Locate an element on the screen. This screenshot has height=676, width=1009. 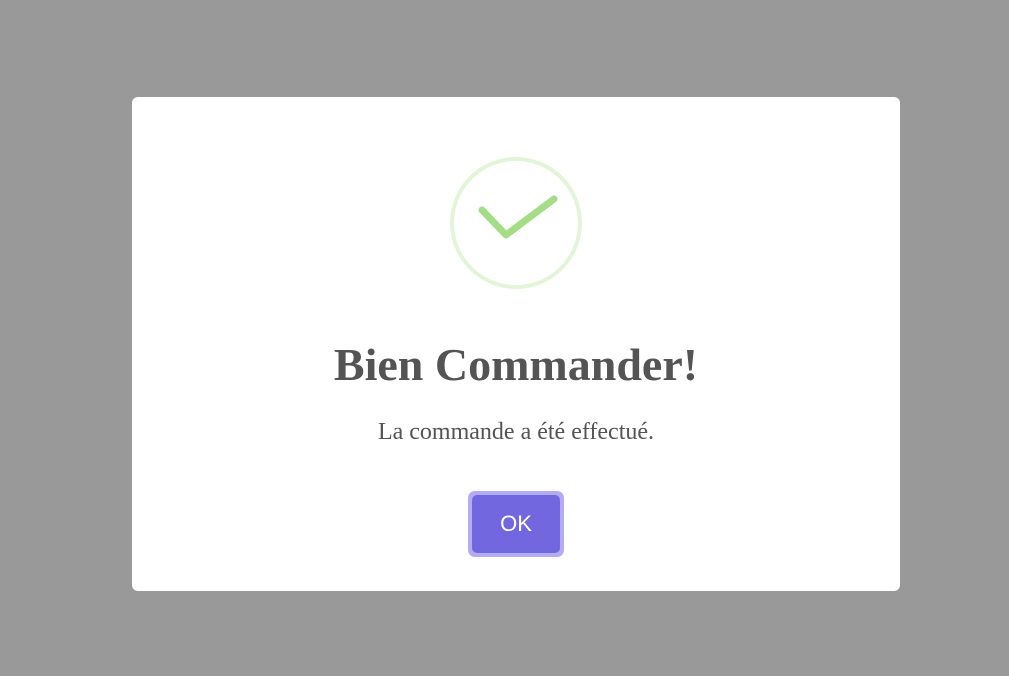
ok-button-focus-ring: OK is located at coordinates (516, 524).